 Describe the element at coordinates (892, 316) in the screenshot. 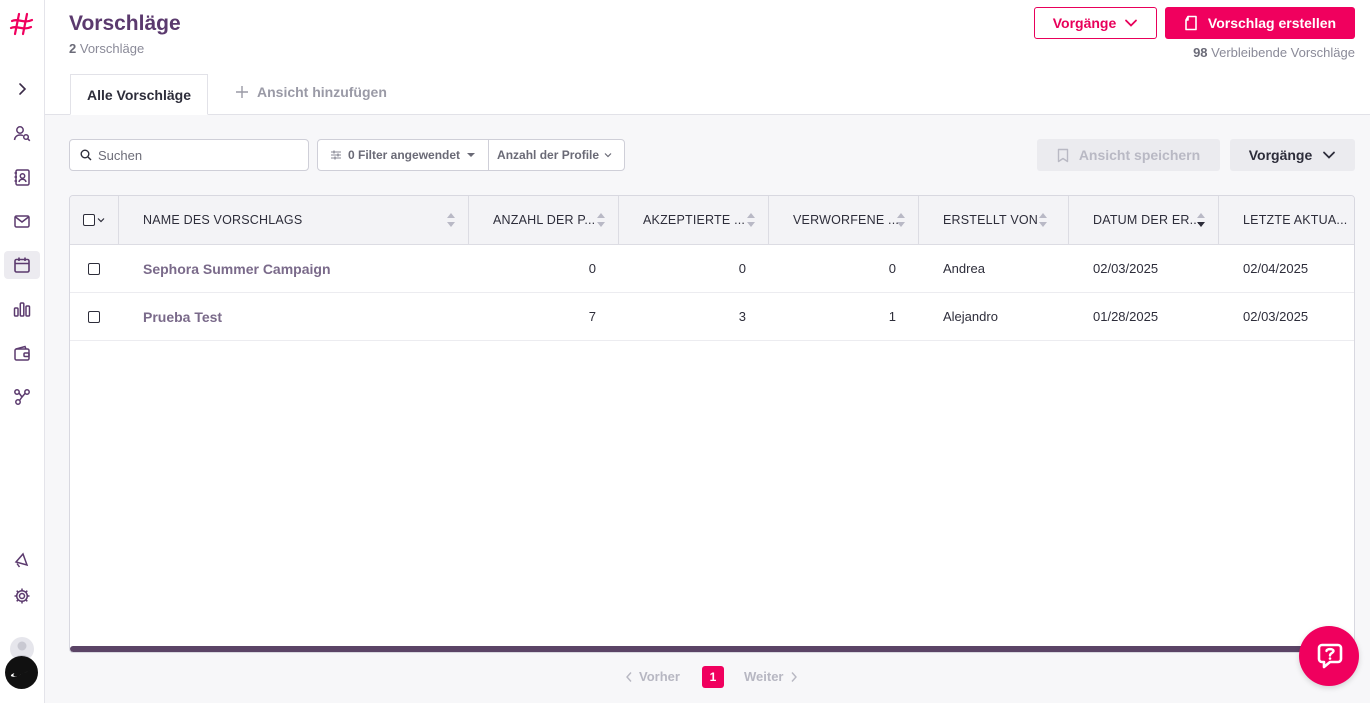

I see `rejected-count: 1` at that location.